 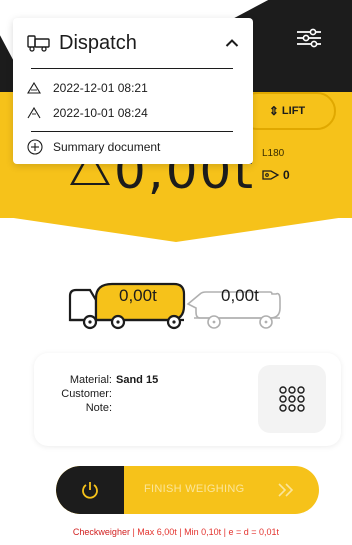 What do you see at coordinates (273, 153) in the screenshot?
I see `axle-label: L180` at bounding box center [273, 153].